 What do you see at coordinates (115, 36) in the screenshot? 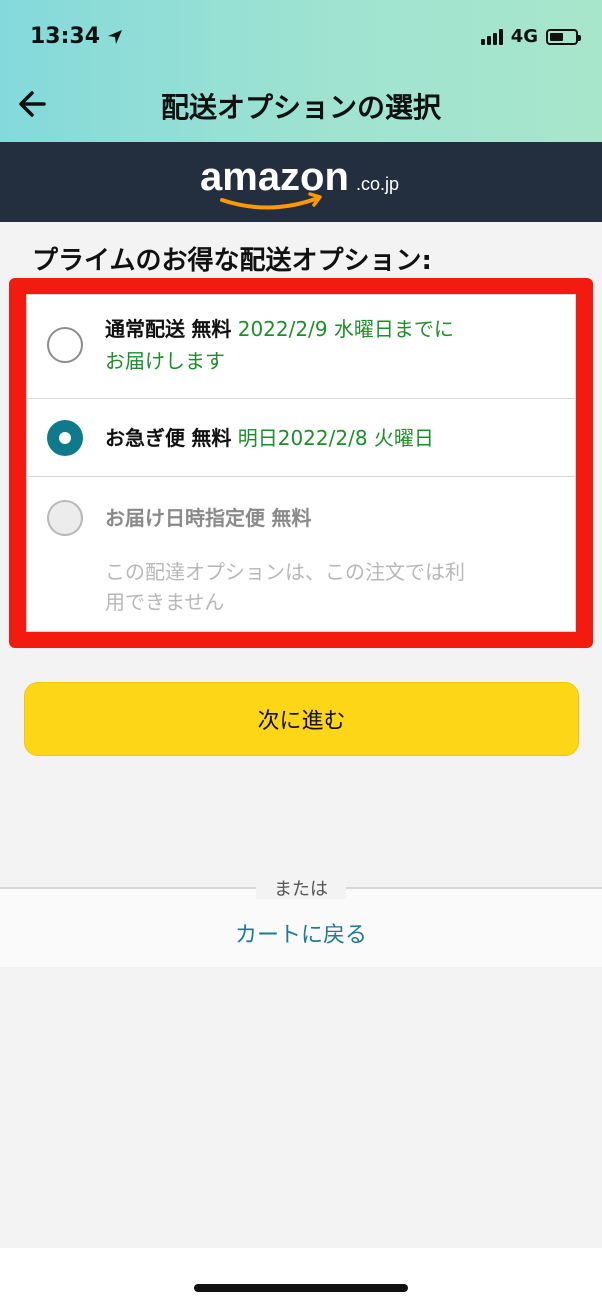
I see `location-arrow-icon` at bounding box center [115, 36].